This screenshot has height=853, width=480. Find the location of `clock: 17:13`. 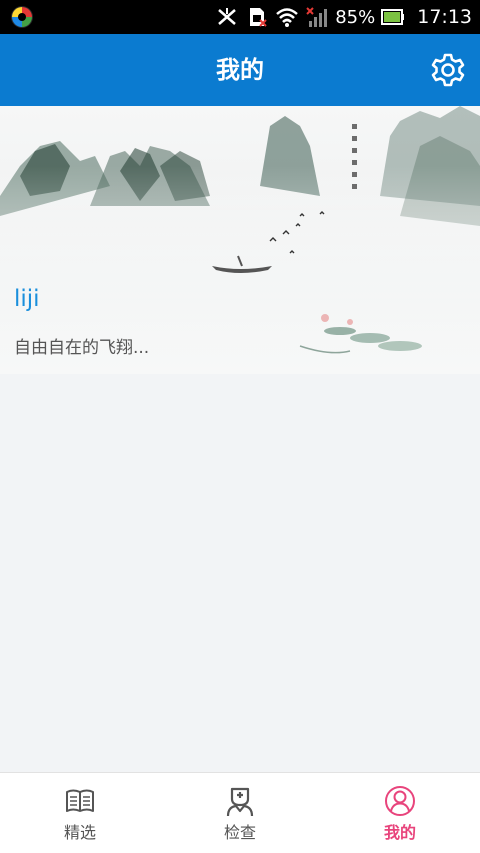

clock: 17:13 is located at coordinates (444, 17).